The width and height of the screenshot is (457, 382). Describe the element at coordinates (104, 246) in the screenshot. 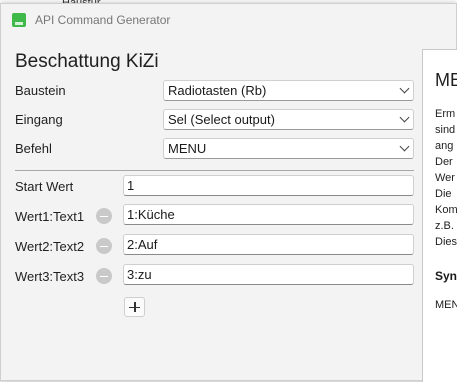

I see `remove-wert2-button` at that location.